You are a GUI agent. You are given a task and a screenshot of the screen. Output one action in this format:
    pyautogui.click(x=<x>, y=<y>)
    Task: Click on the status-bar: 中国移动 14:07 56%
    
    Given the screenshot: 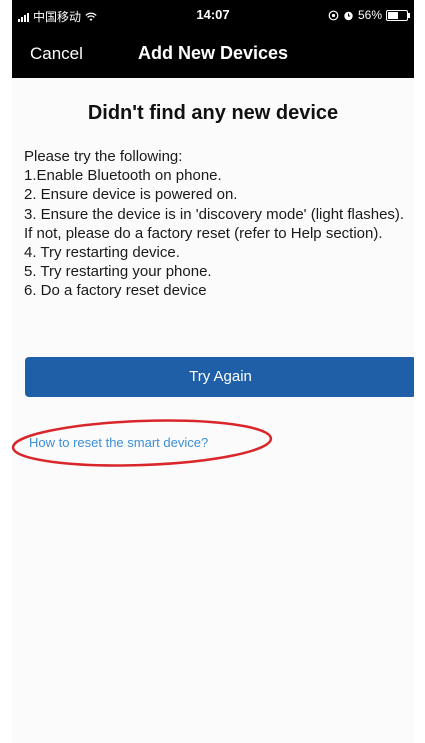 What is the action you would take?
    pyautogui.click(x=213, y=15)
    